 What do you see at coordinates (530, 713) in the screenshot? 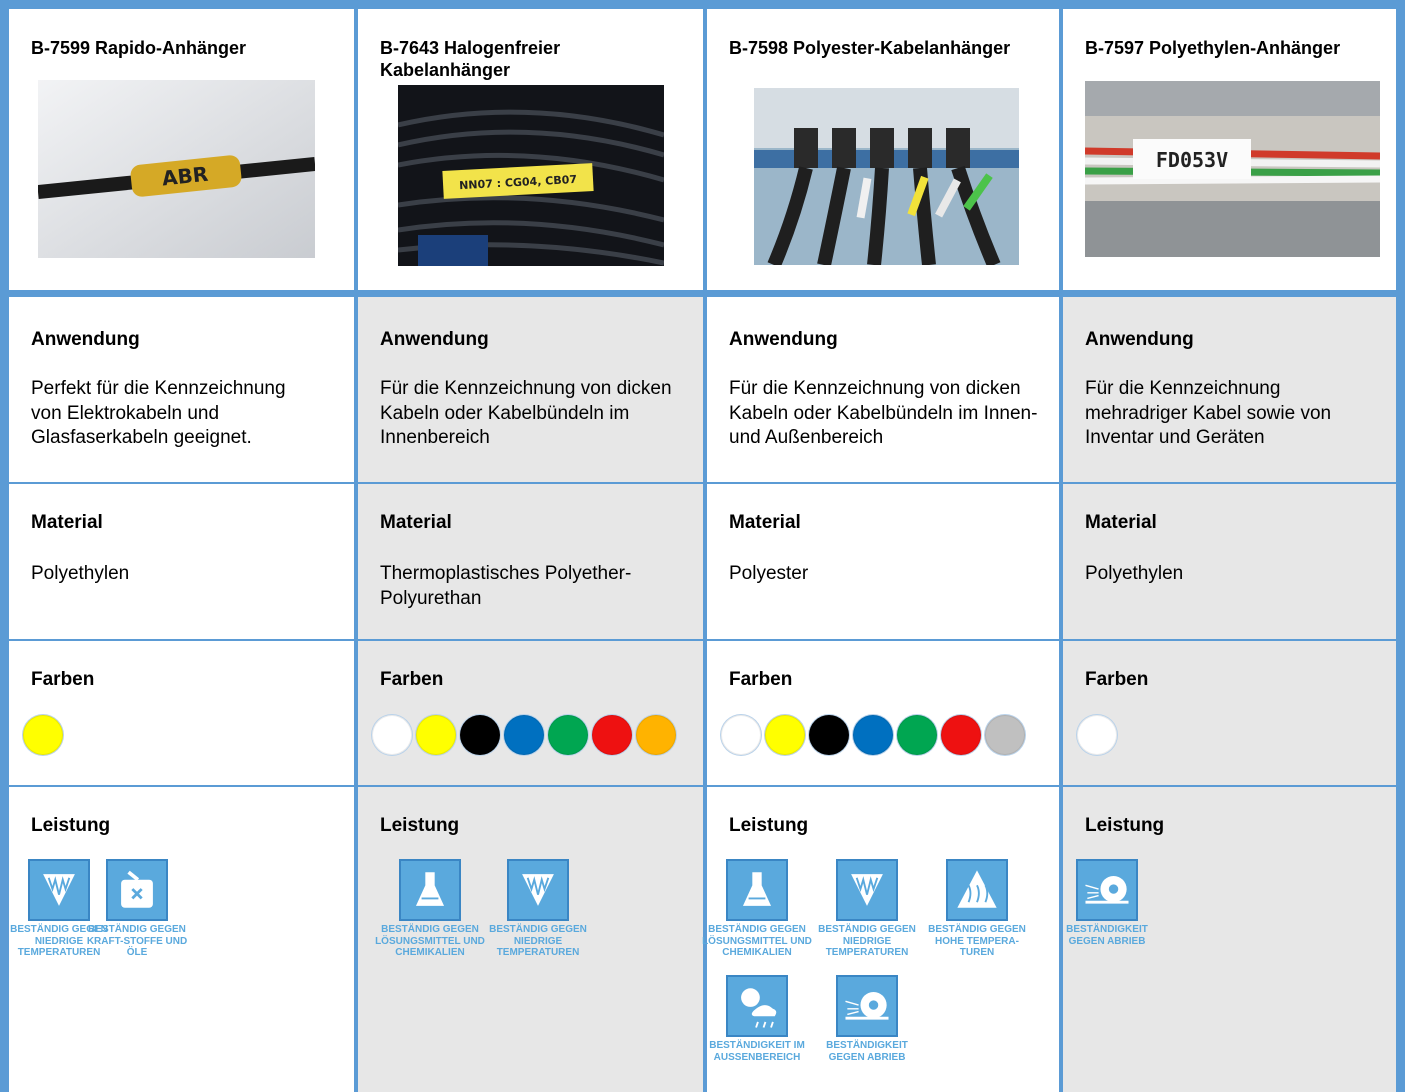
I see `colors-cell-2: Farben` at bounding box center [530, 713].